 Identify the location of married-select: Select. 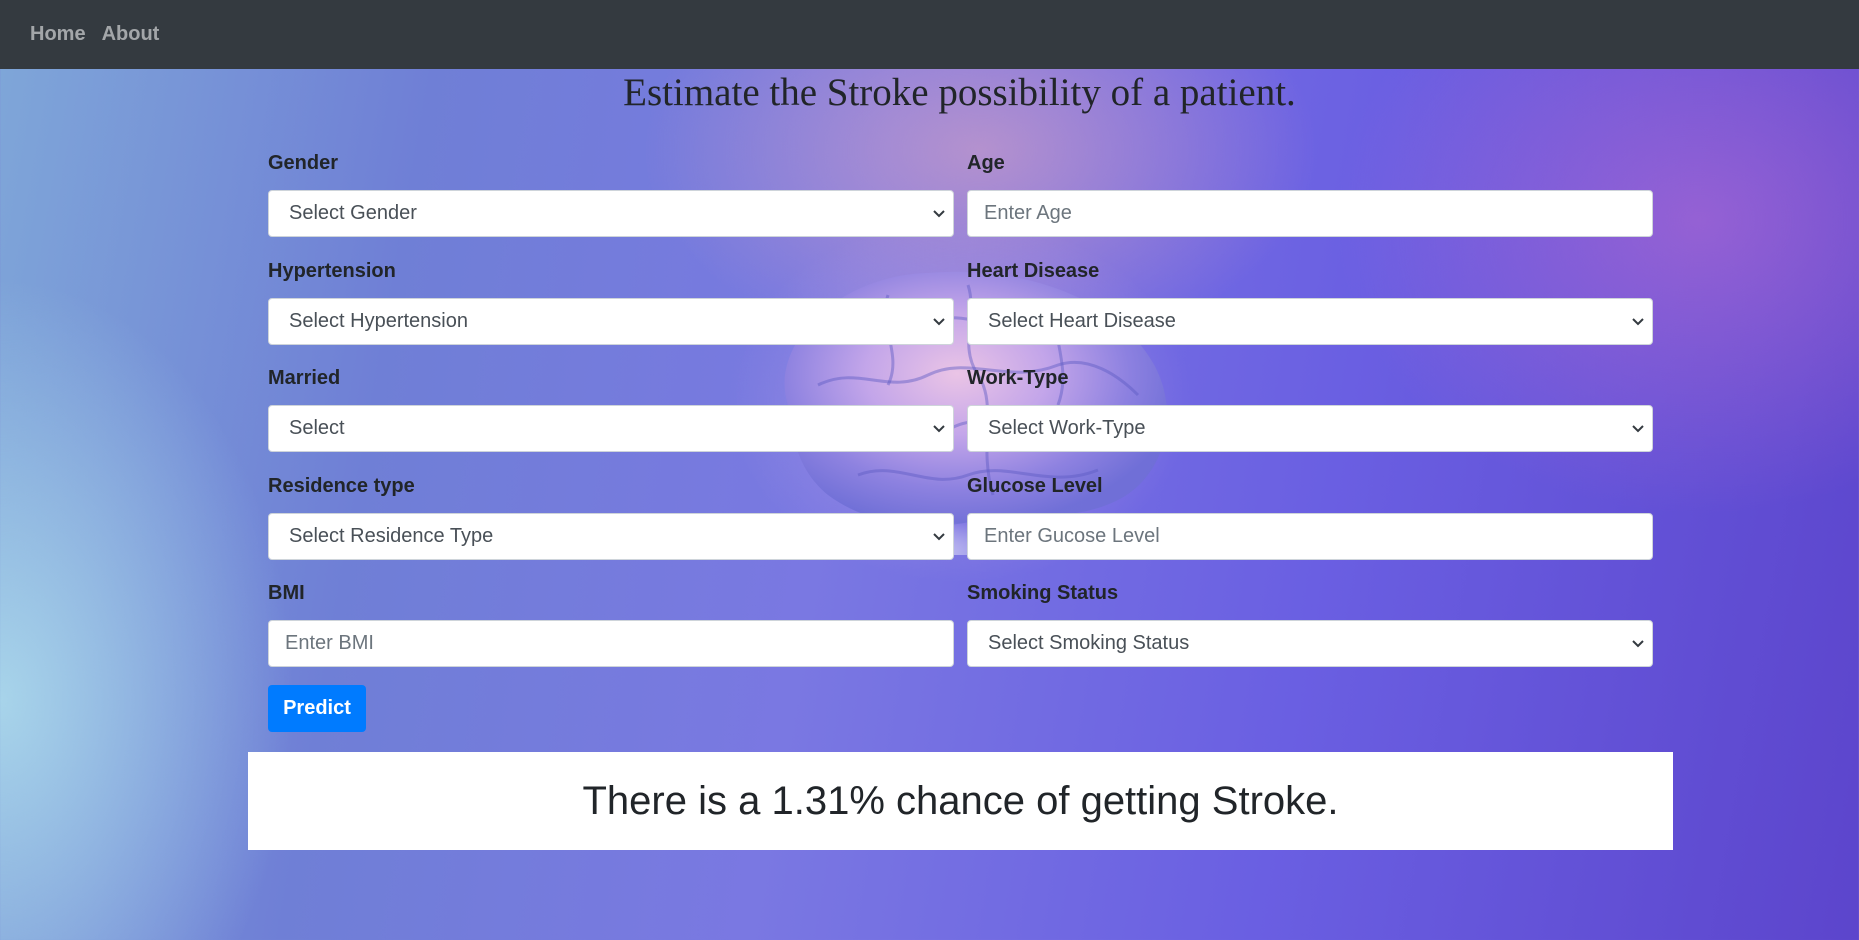
(611, 428).